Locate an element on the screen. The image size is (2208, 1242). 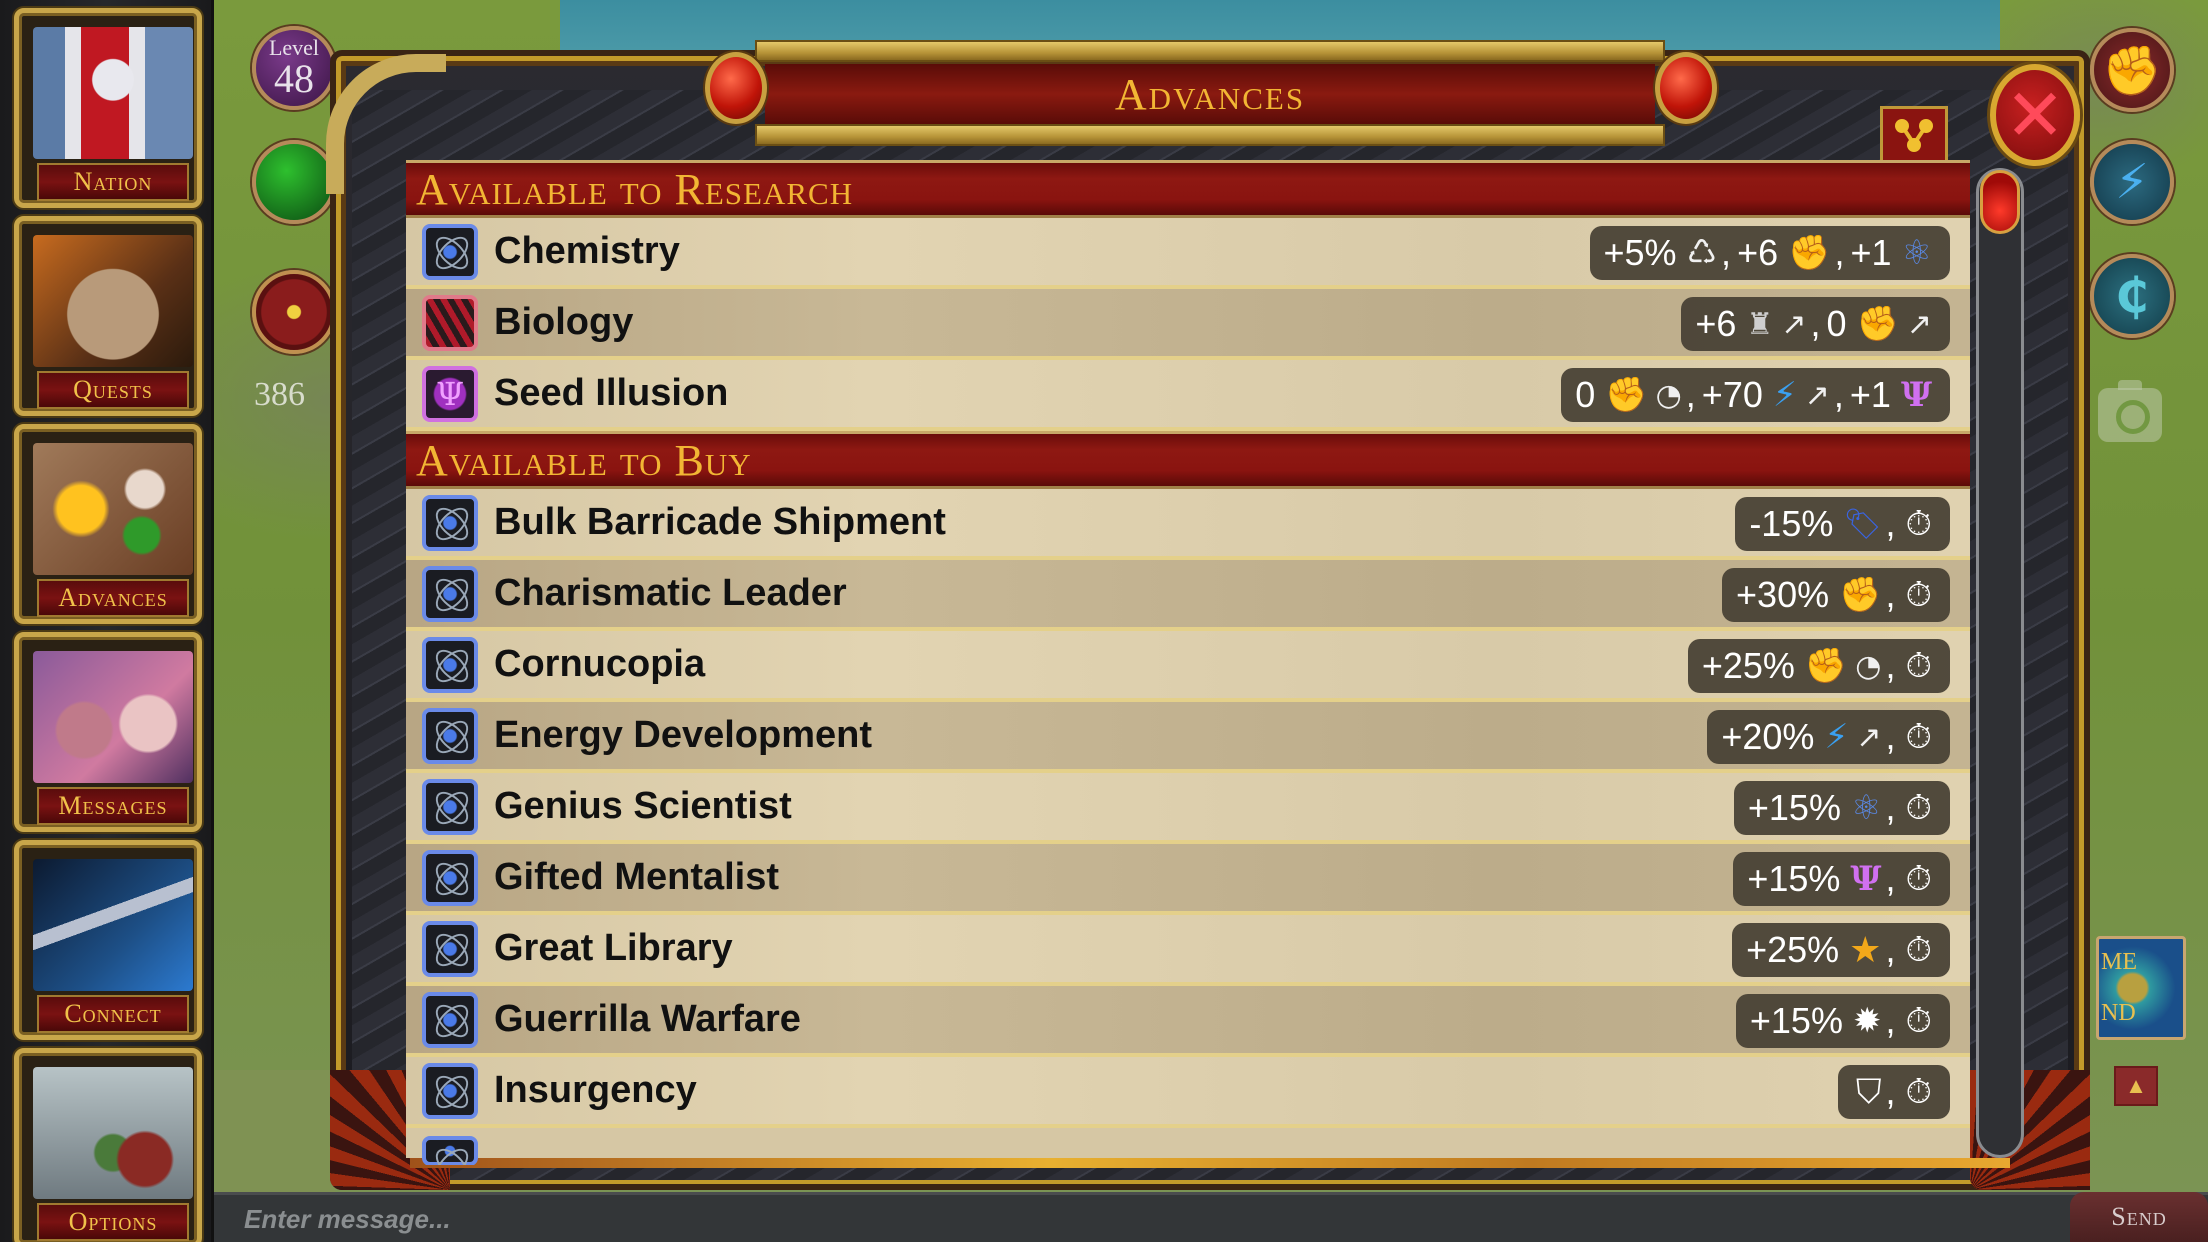
effect-summary: ⛉, ⏱ is located at coordinates (1893, 1092).